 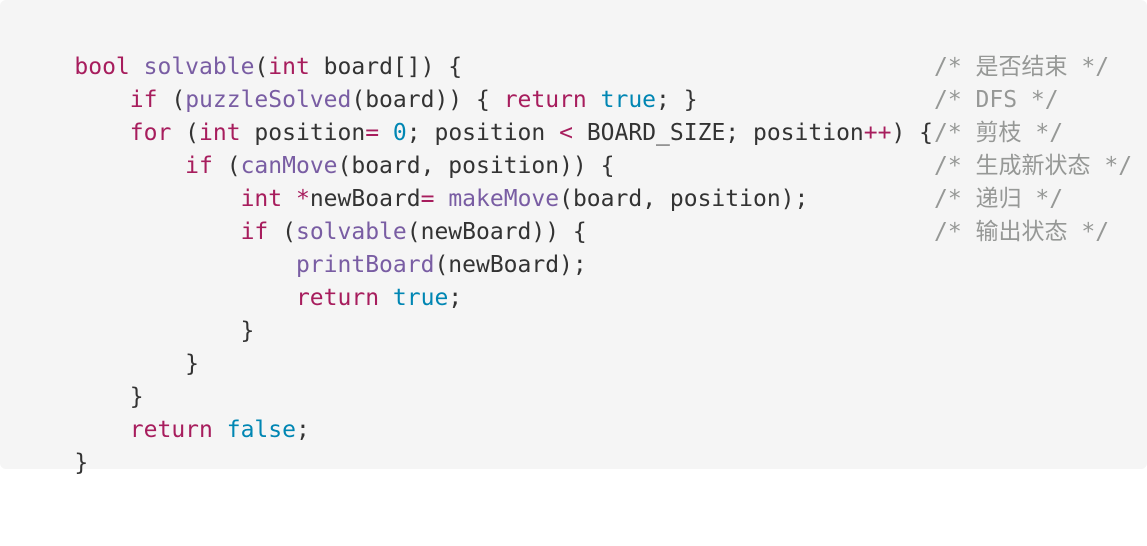 I want to click on code-token: }, so click(x=81, y=463).